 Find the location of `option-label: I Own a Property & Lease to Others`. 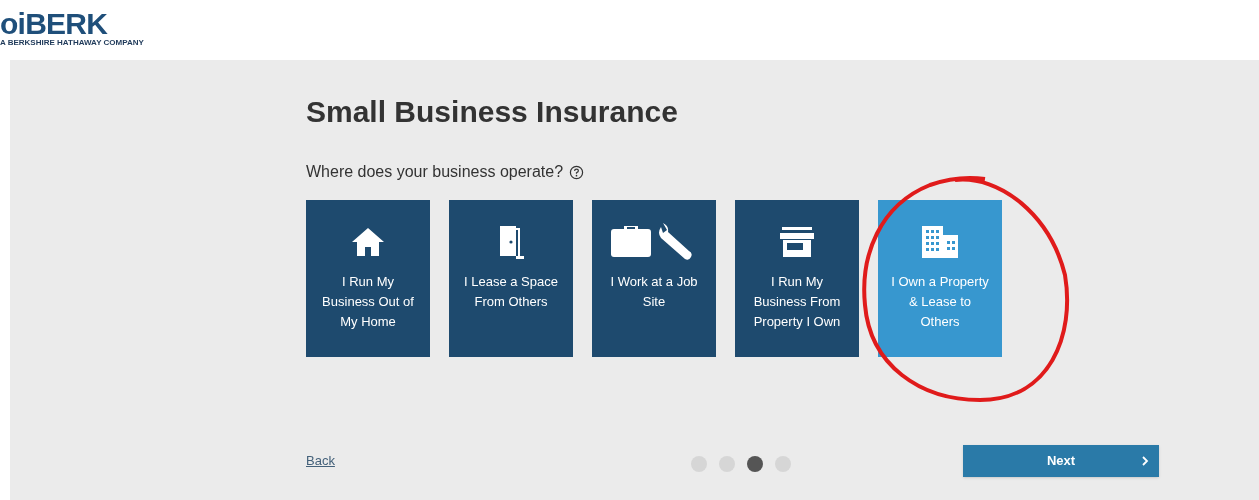

option-label: I Own a Property & Lease to Others is located at coordinates (940, 302).